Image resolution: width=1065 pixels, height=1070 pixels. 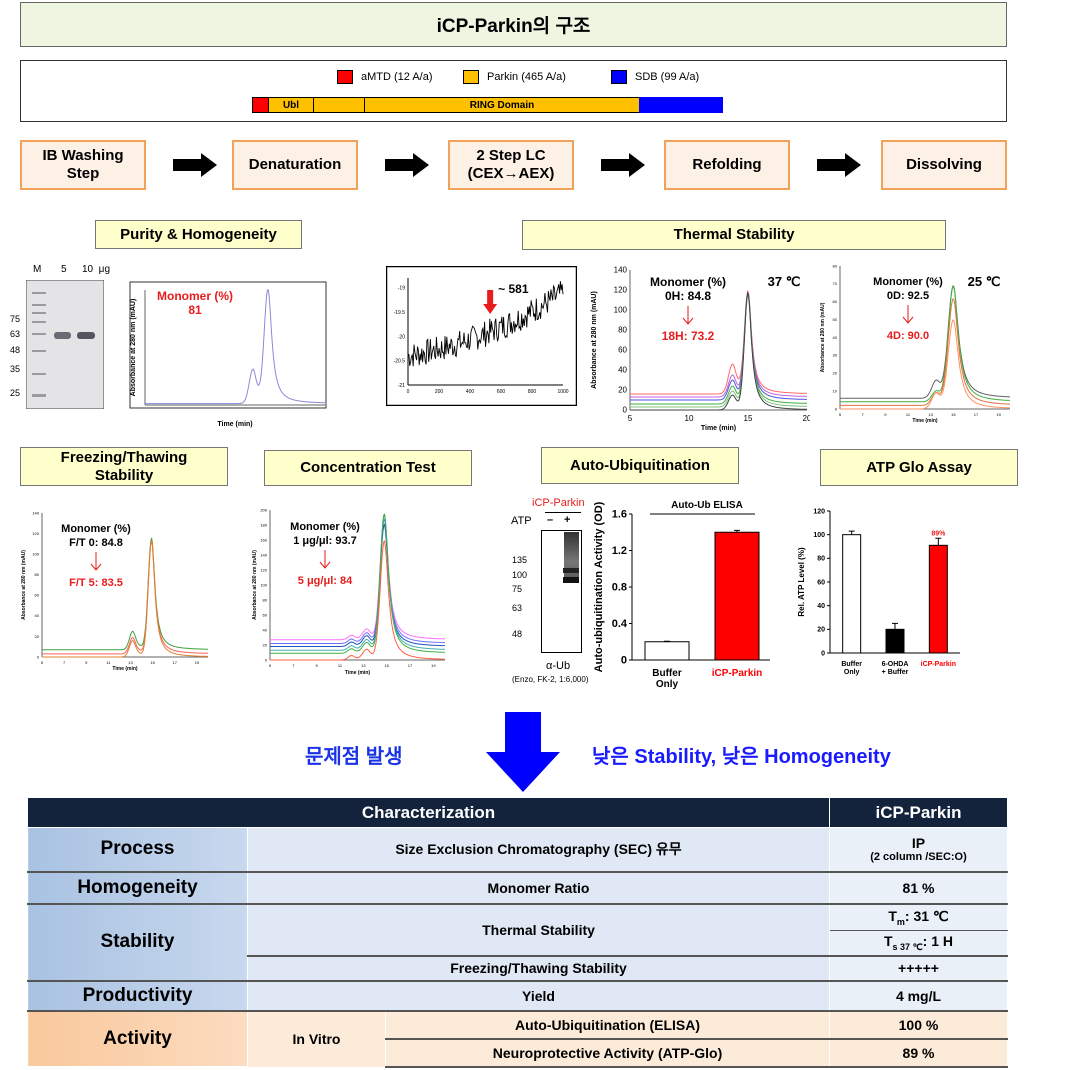 I want to click on y-tick-label: 60, so click(x=622, y=350).